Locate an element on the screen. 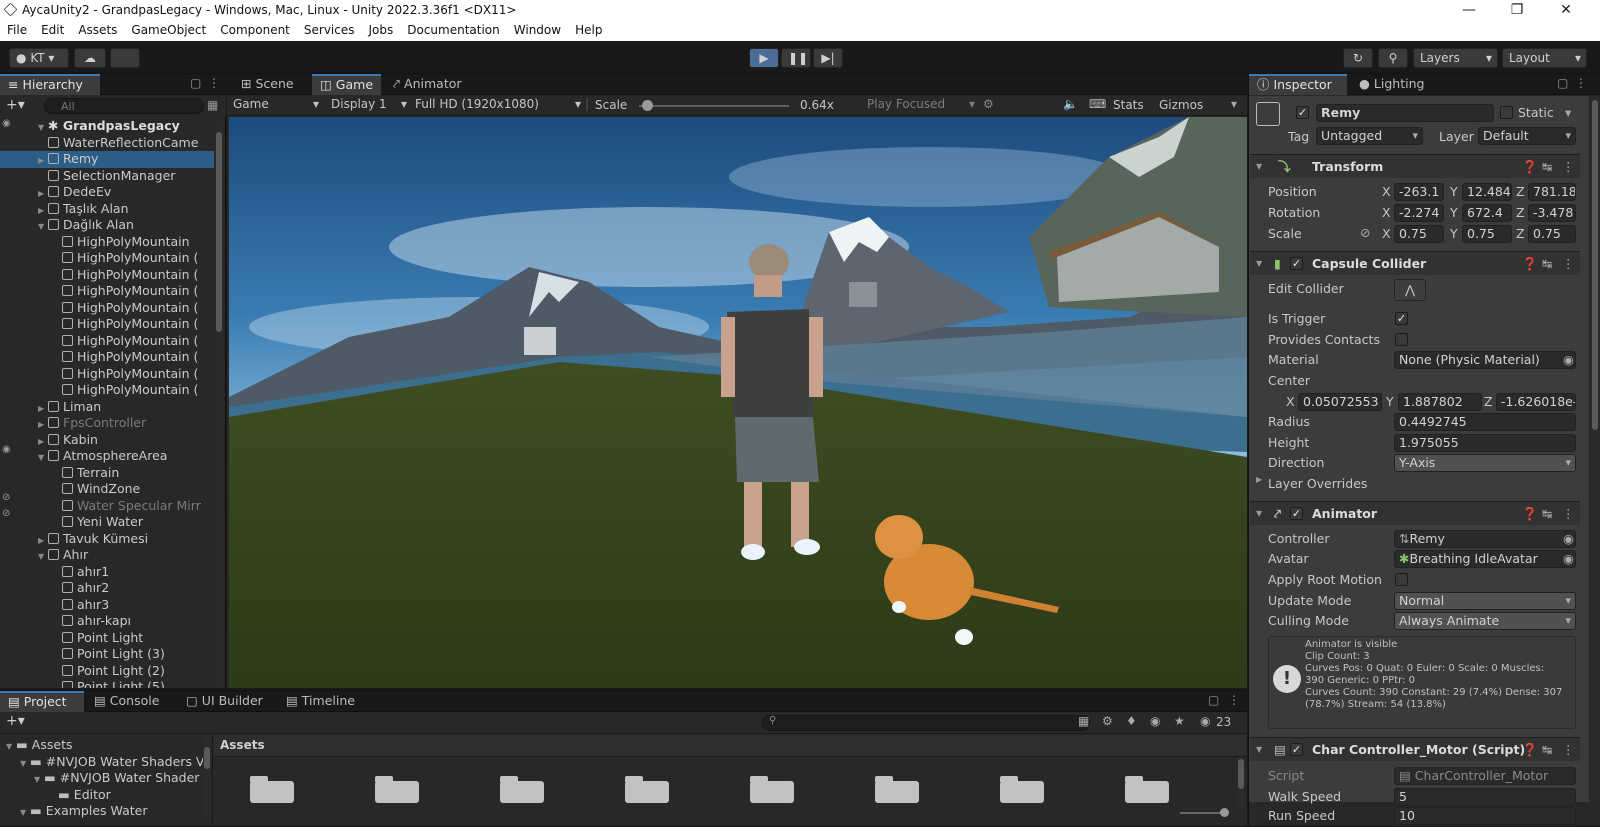 This screenshot has height=827, width=1600. inspector-scroll-thumb is located at coordinates (1595, 265).